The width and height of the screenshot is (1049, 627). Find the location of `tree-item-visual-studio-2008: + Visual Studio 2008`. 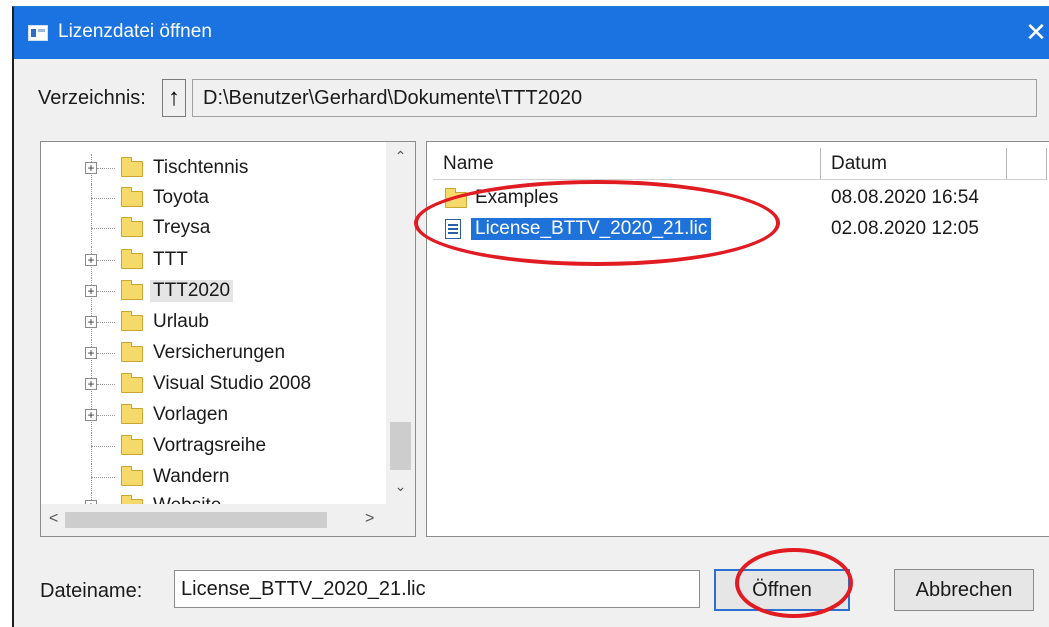

tree-item-visual-studio-2008: + Visual Studio 2008 is located at coordinates (213, 385).